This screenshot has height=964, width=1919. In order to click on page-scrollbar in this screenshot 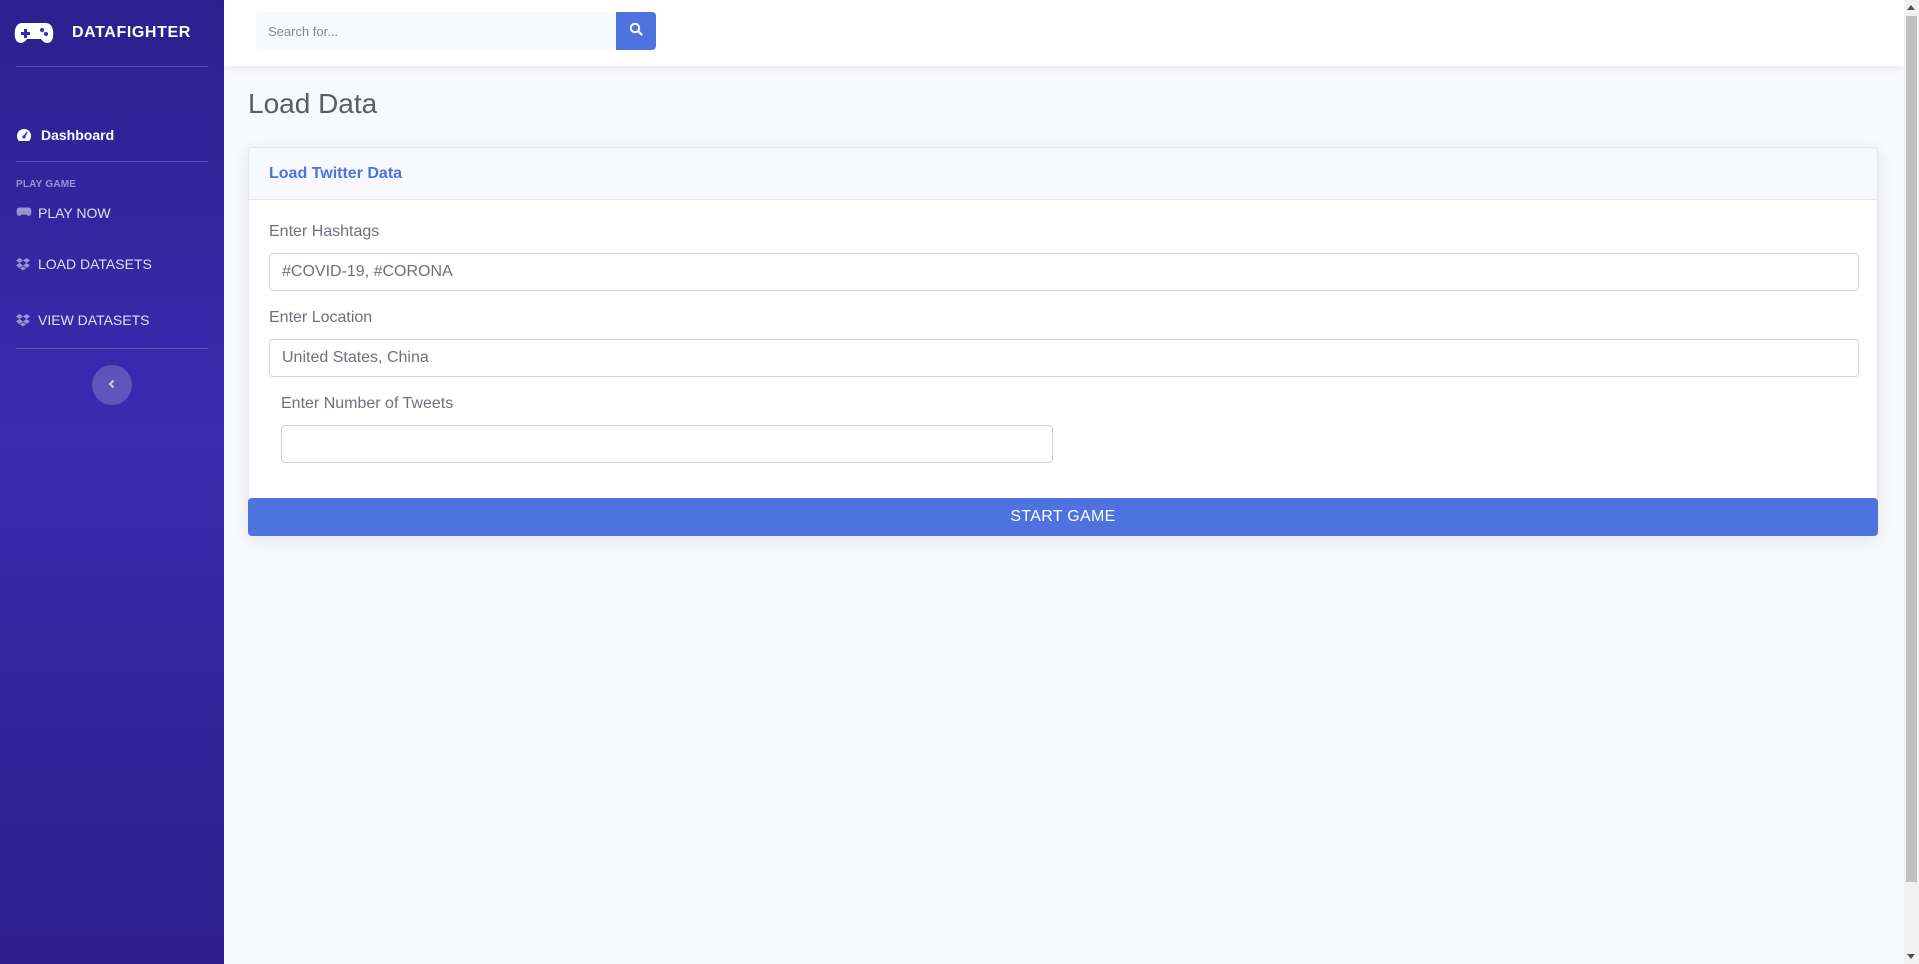, I will do `click(1911, 482)`.